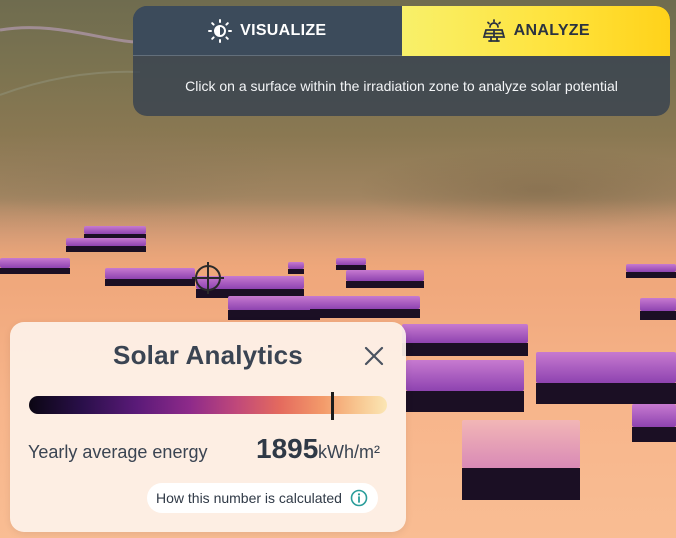 The height and width of the screenshot is (538, 676). What do you see at coordinates (359, 498) in the screenshot?
I see `info-icon` at bounding box center [359, 498].